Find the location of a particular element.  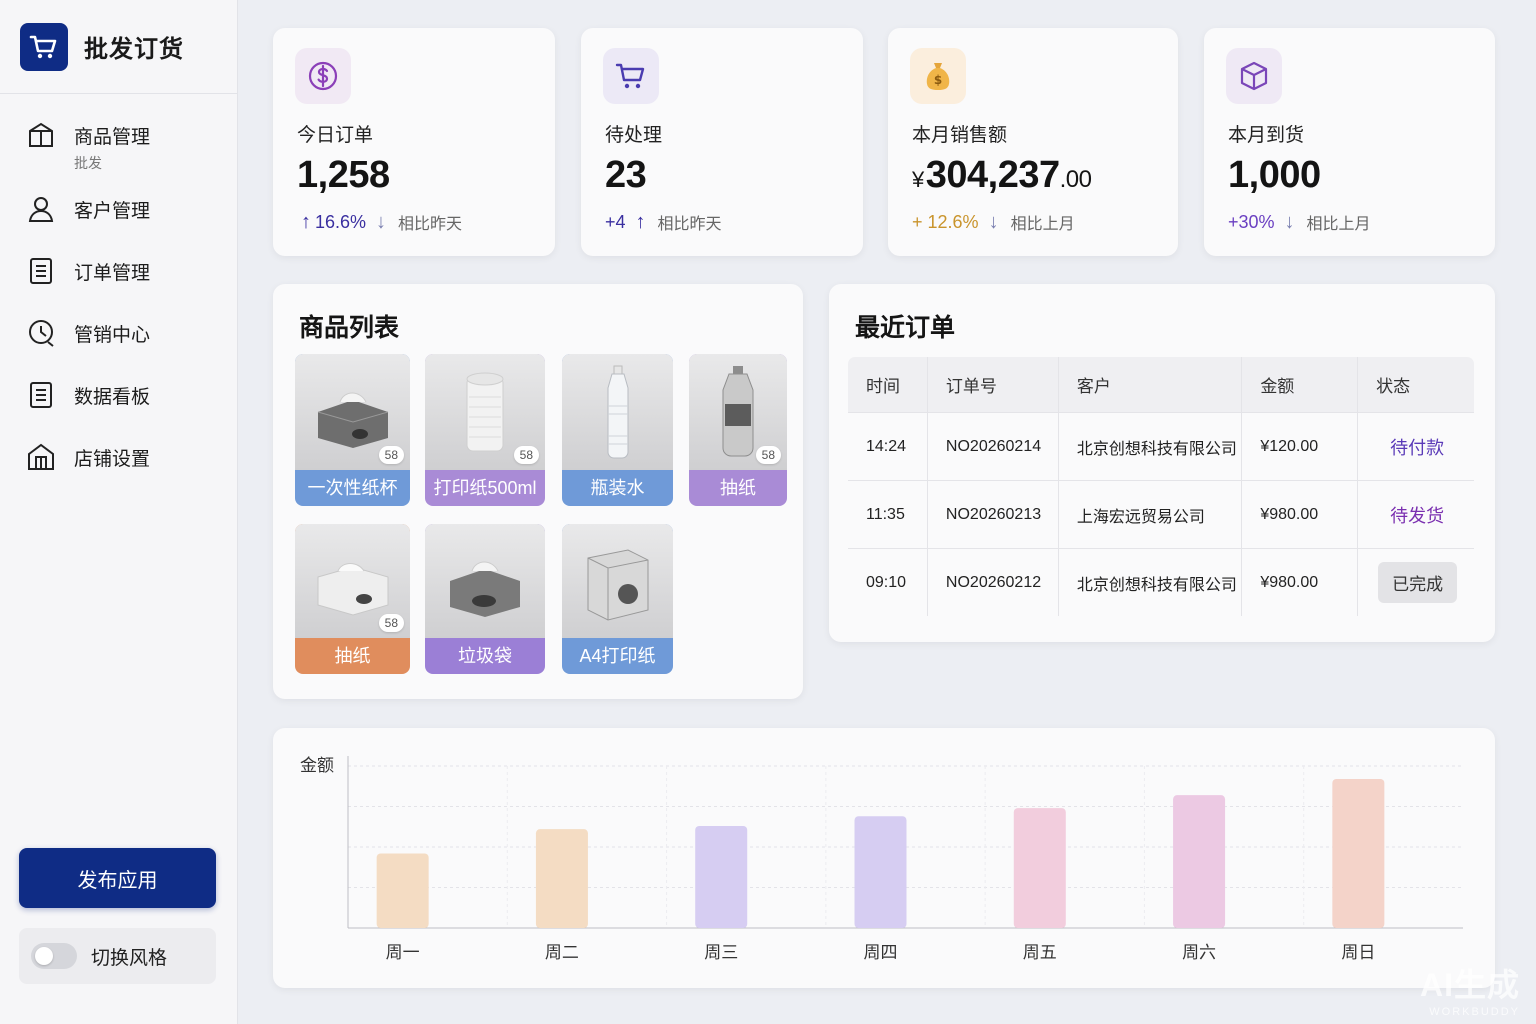

tissue-box-dark-image is located at coordinates (485, 581).